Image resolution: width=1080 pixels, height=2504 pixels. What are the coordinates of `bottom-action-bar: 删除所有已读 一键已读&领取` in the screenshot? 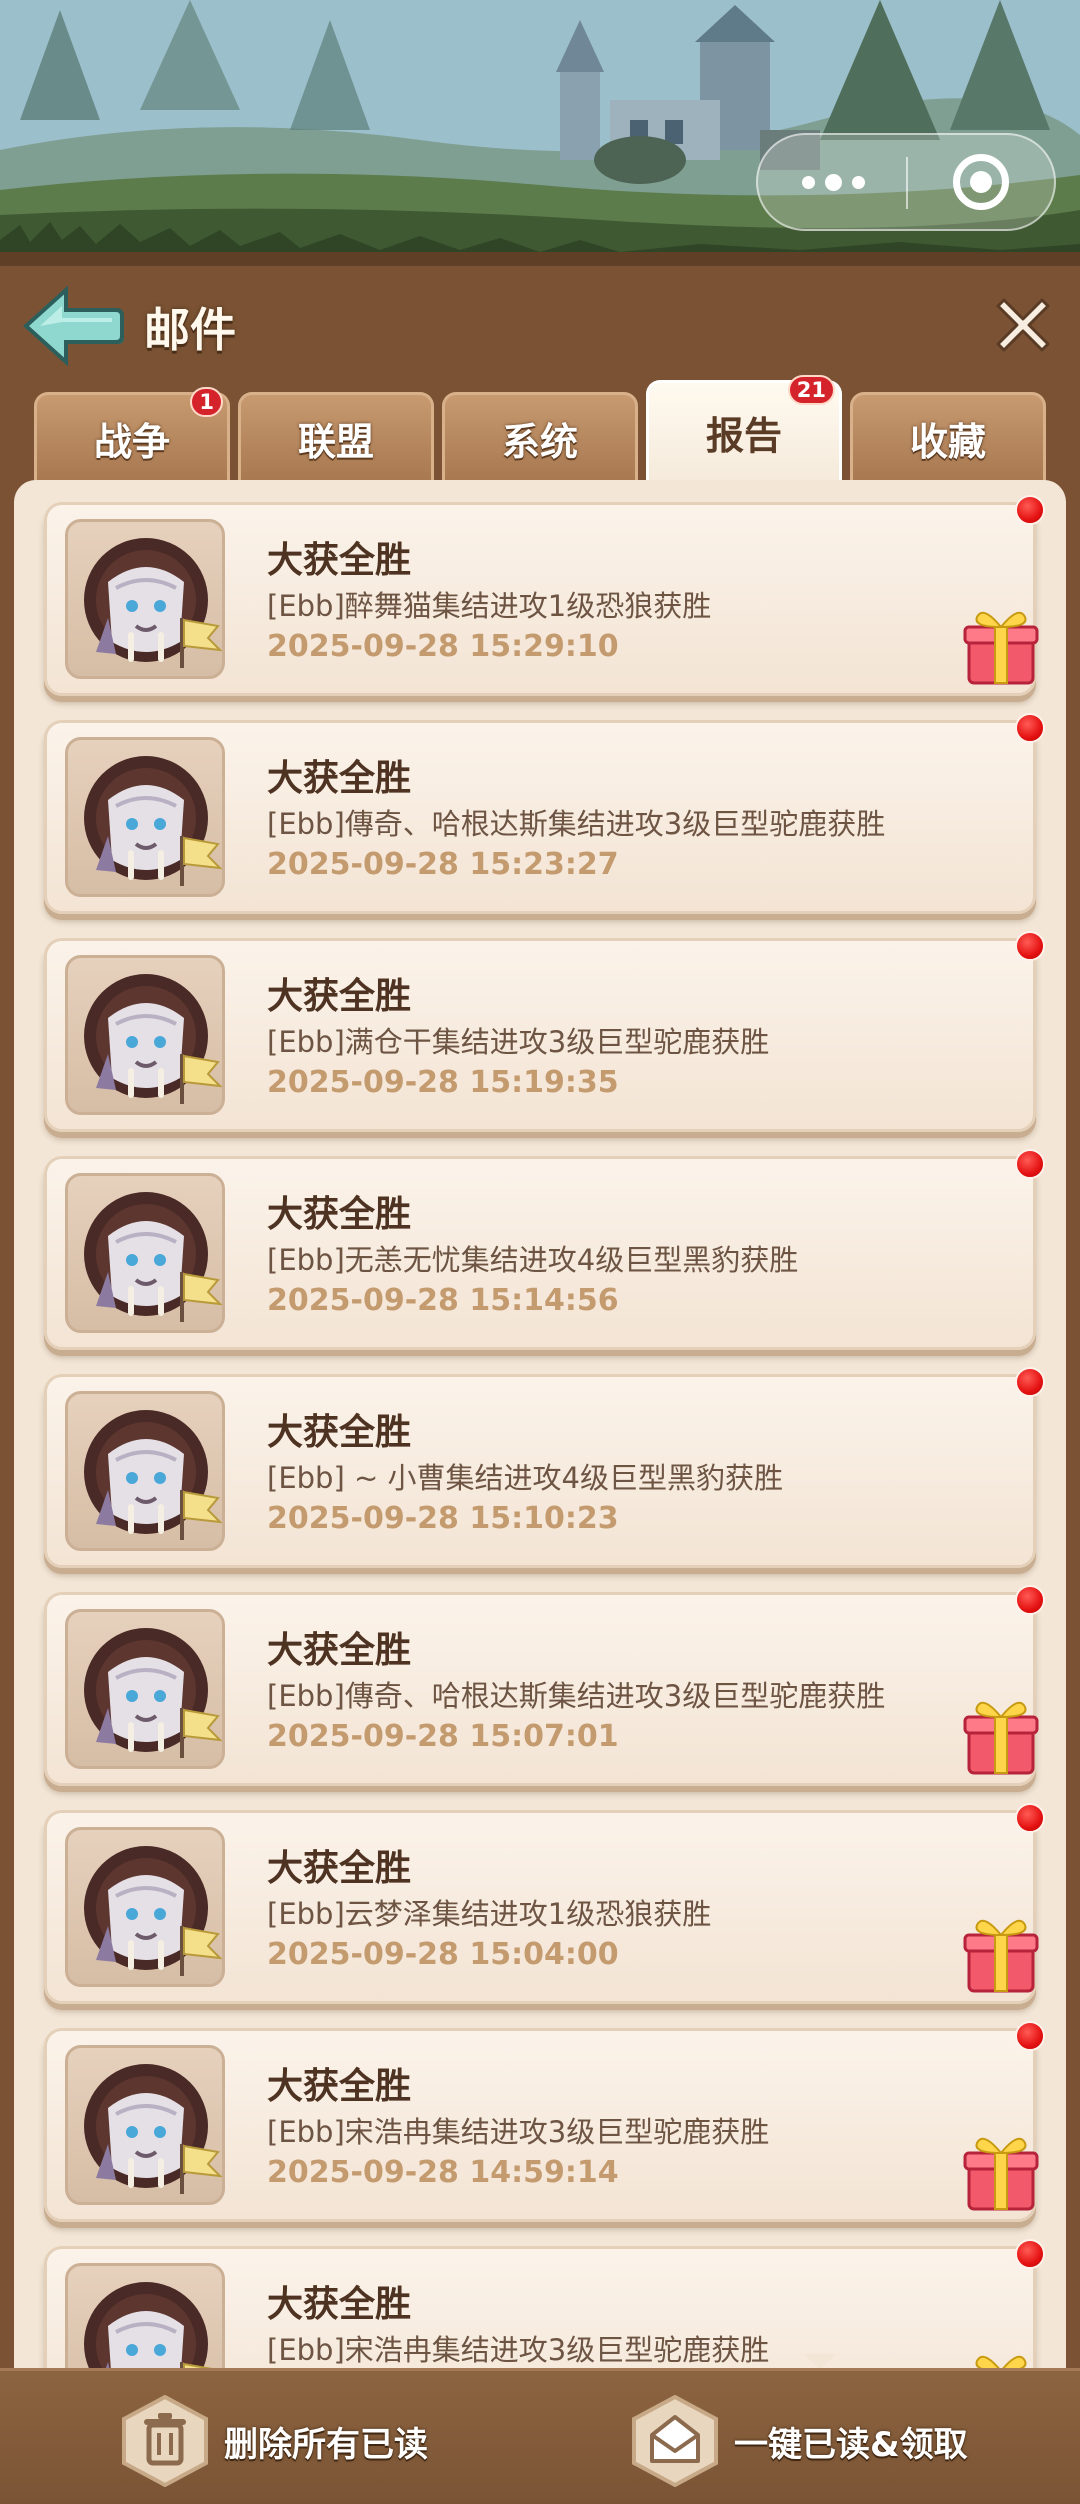 It's located at (540, 2436).